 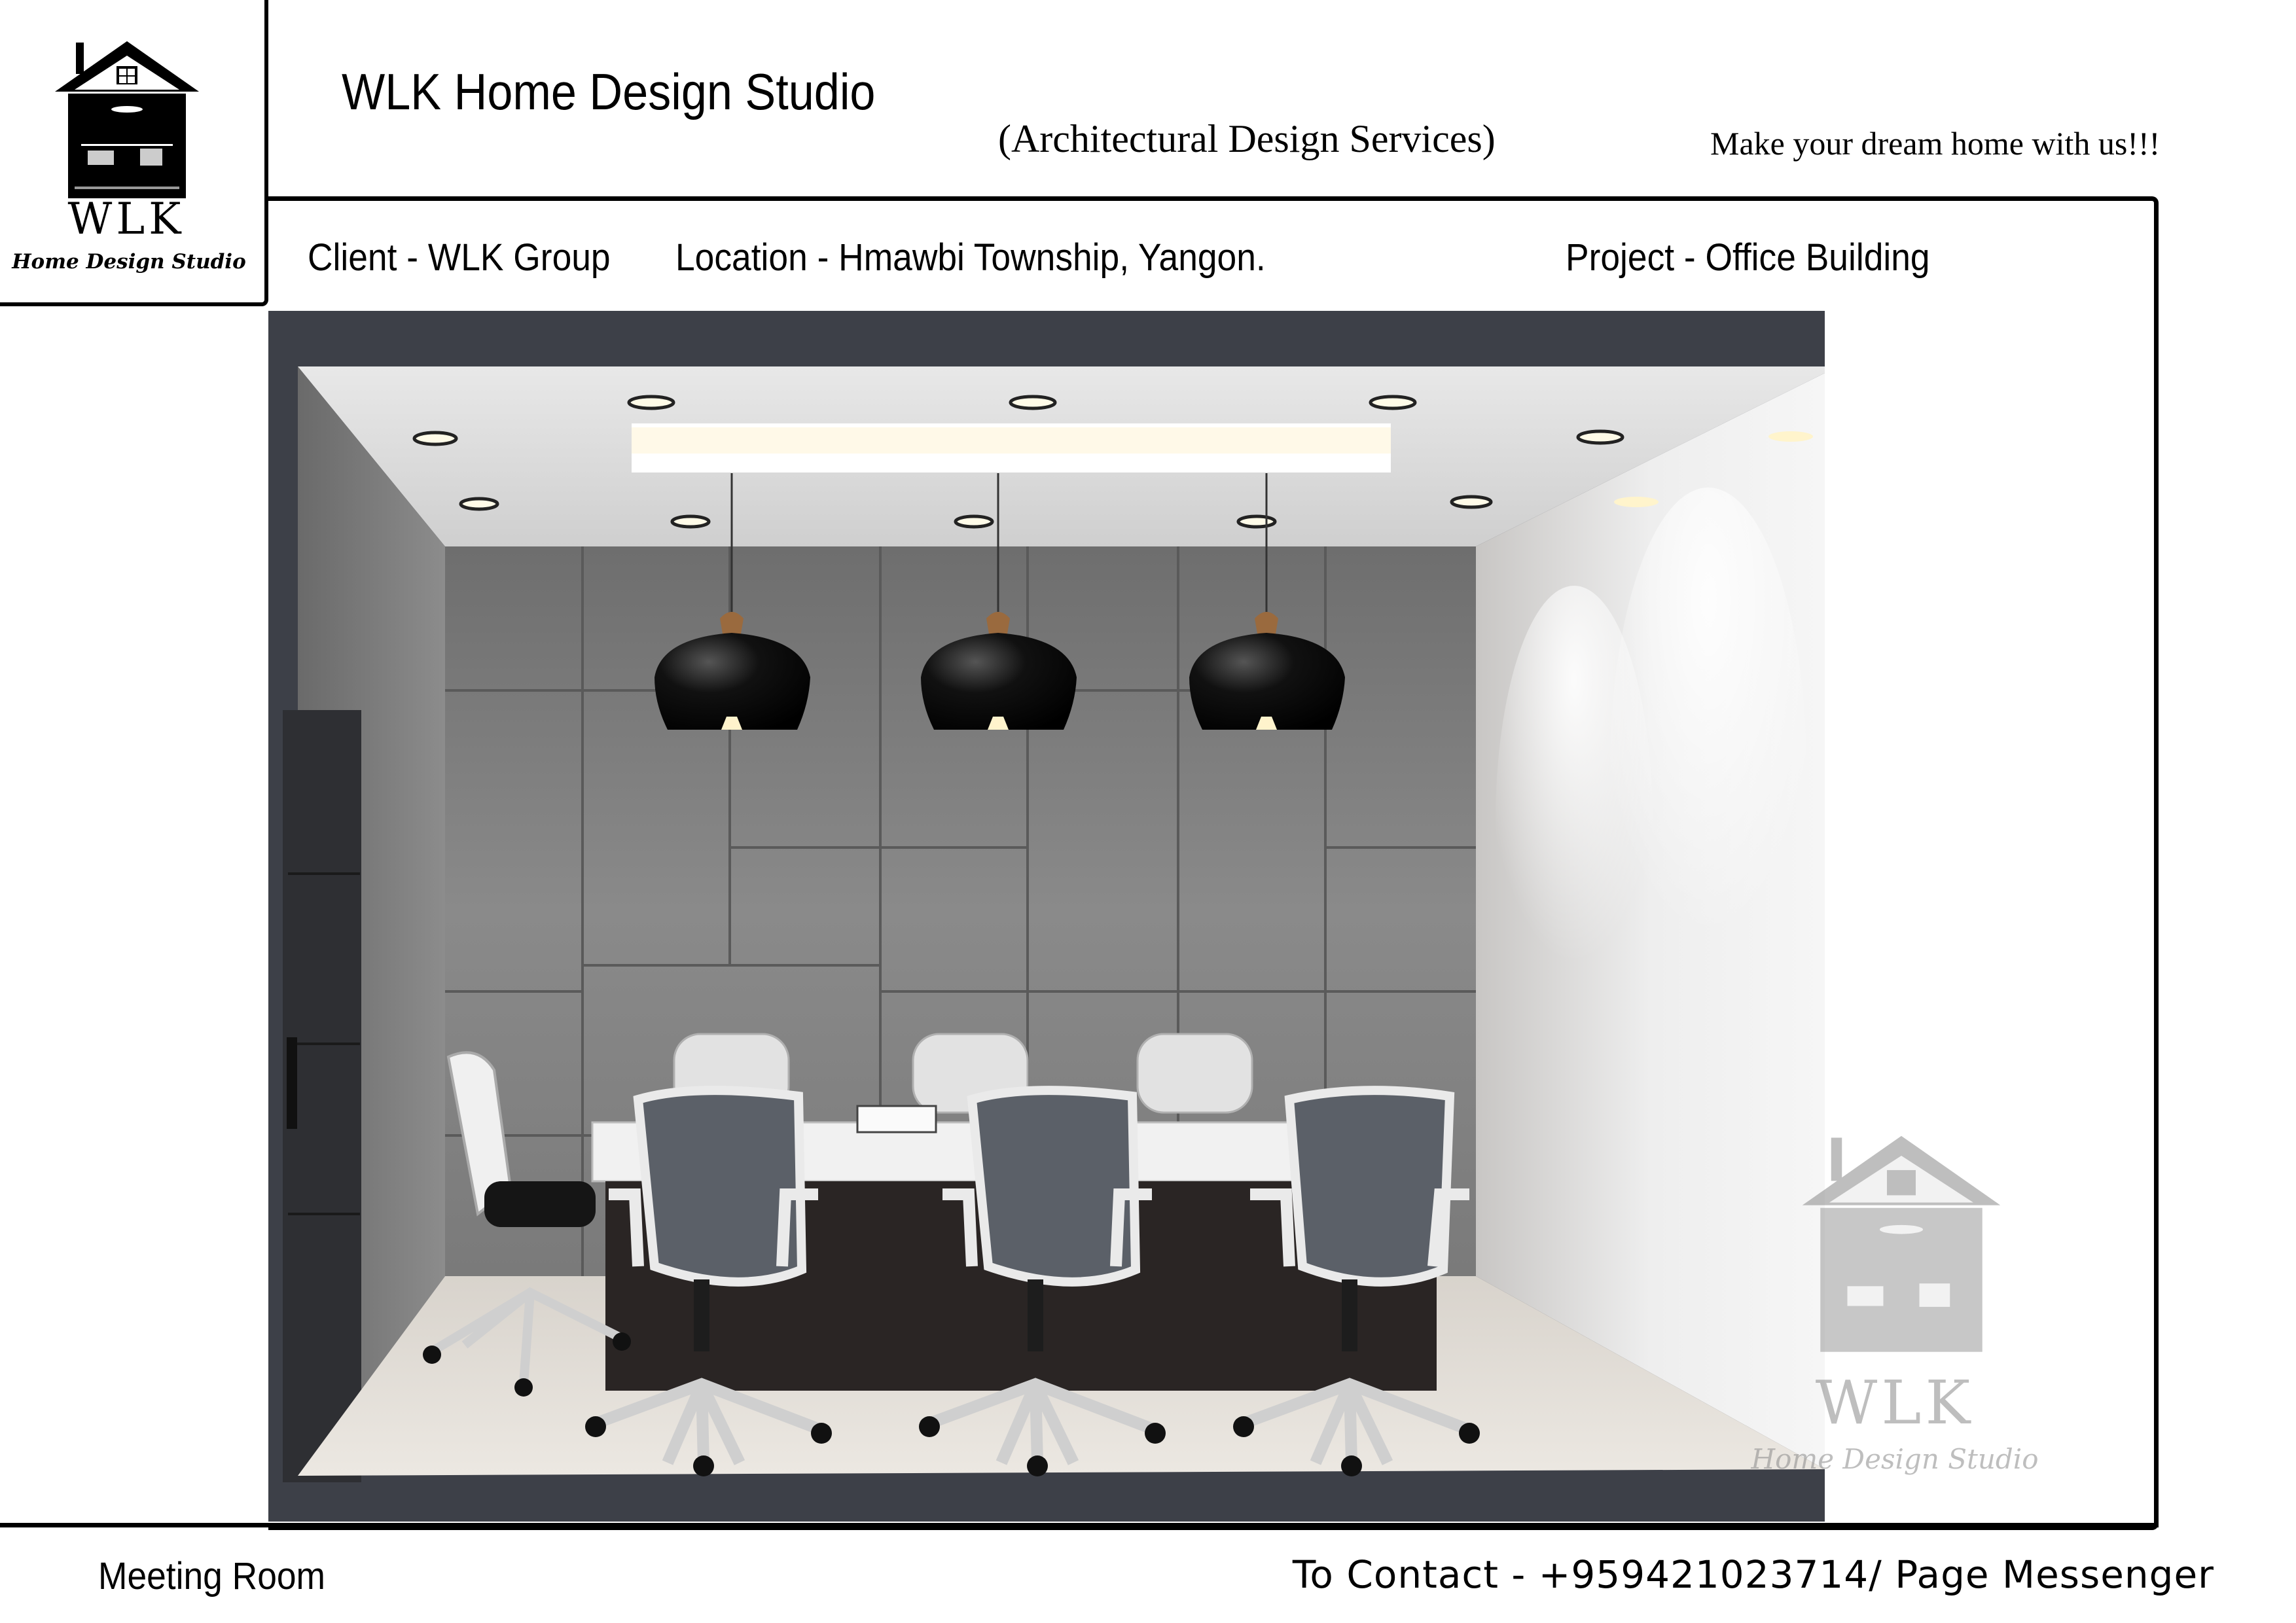 I want to click on watermark: WLK Home Design Studio, so click(x=1894, y=1309).